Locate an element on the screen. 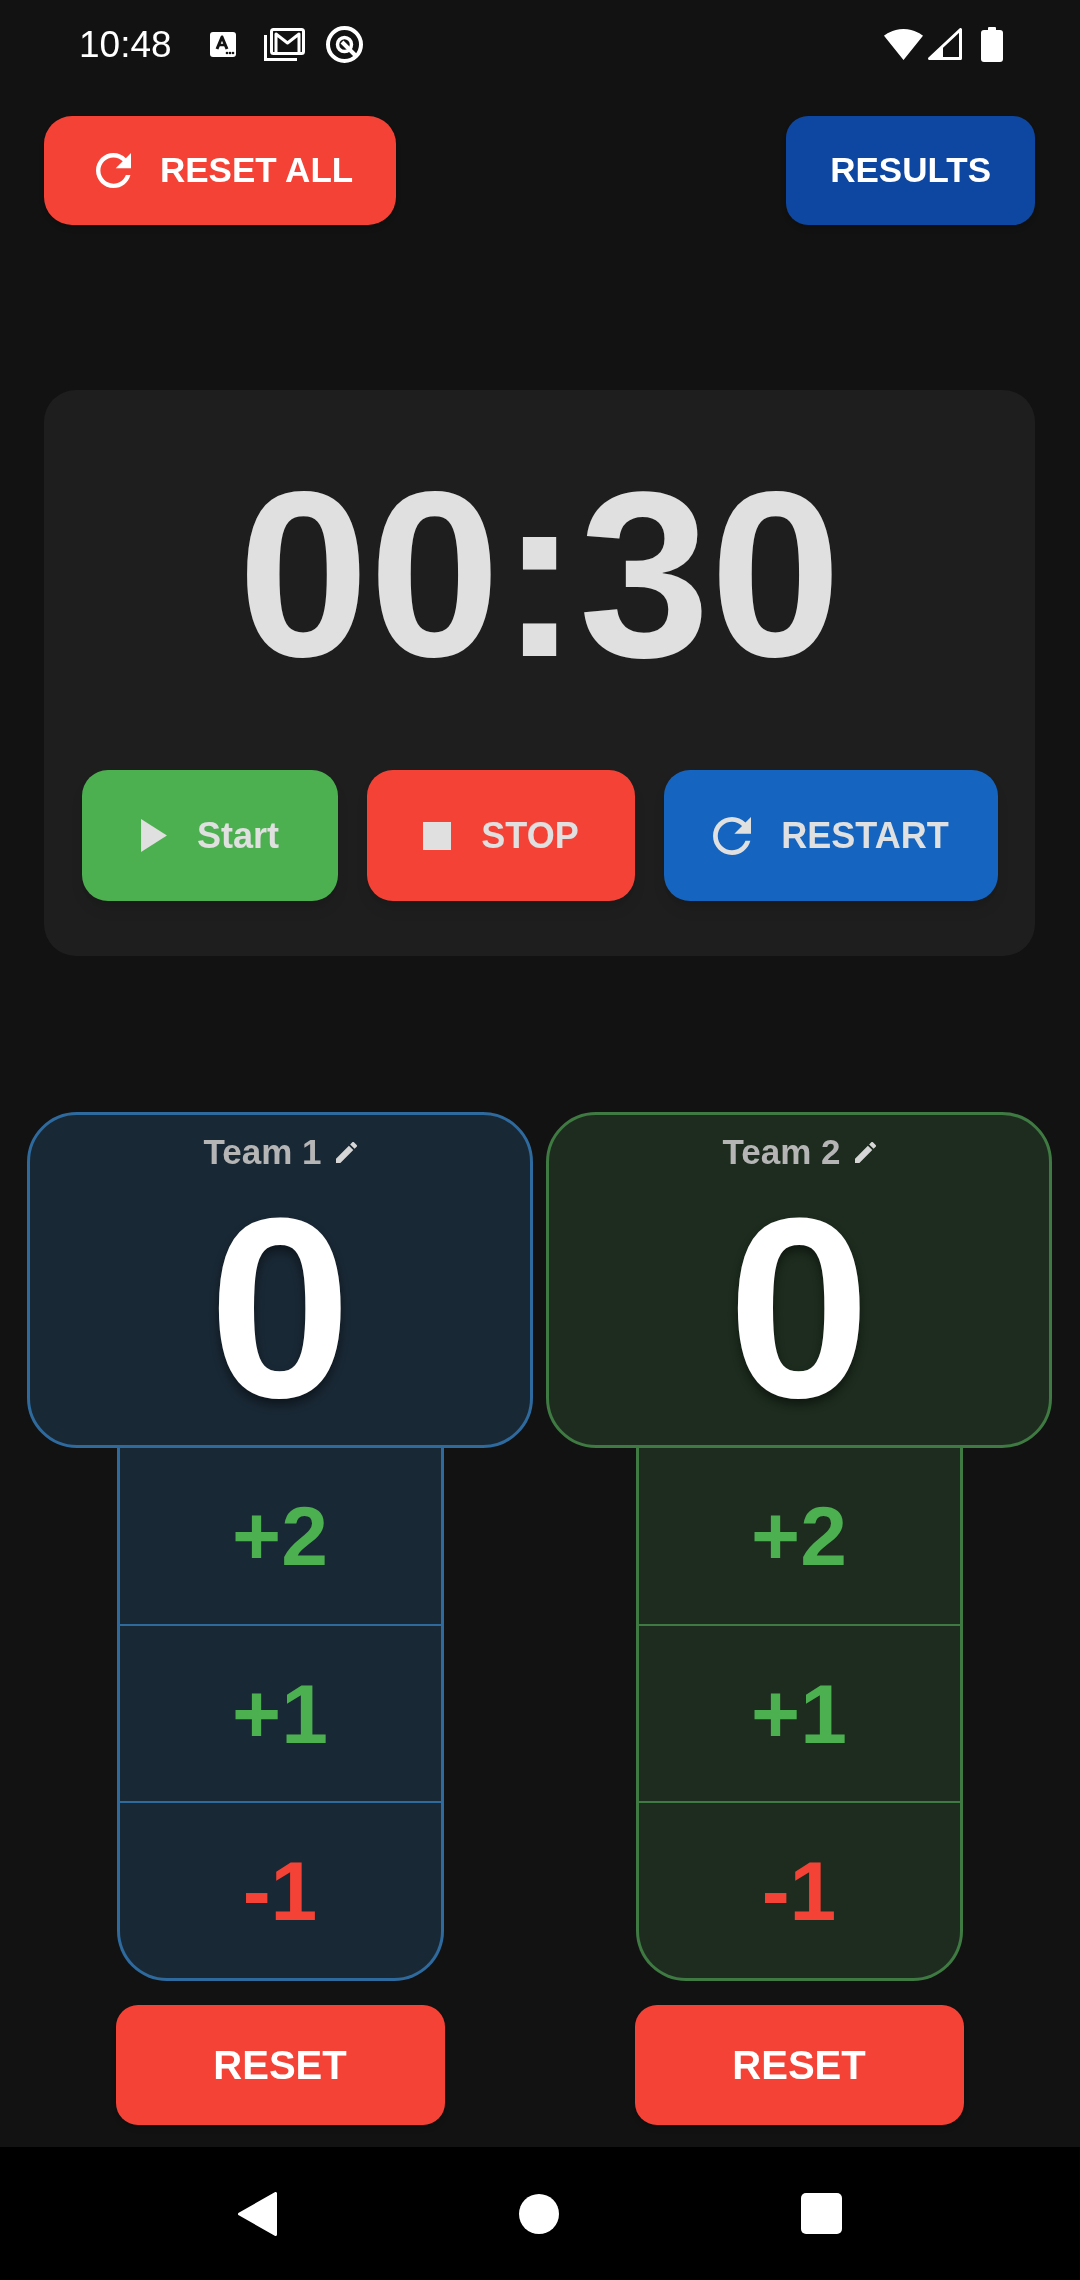 This screenshot has width=1080, height=2280. wifi-icon is located at coordinates (903, 44).